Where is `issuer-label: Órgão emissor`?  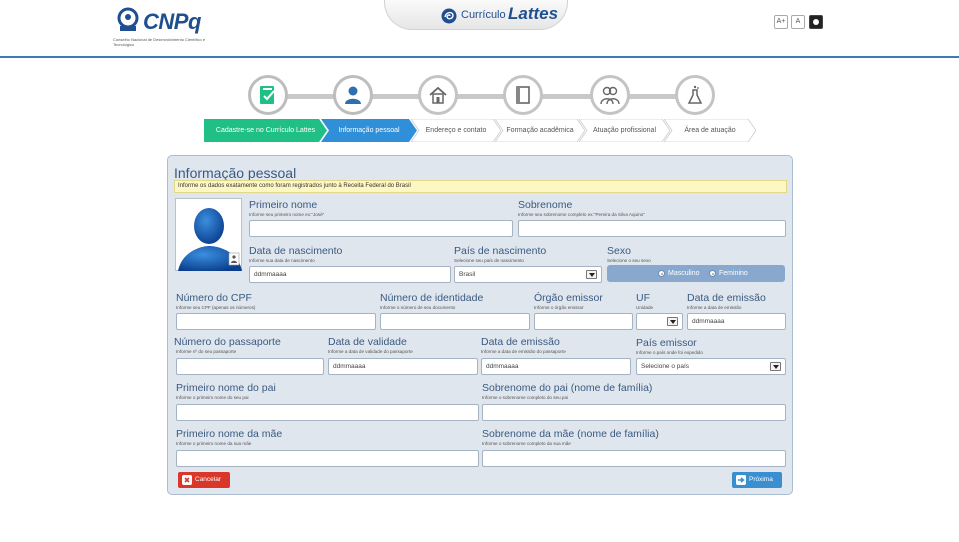
issuer-label: Órgão emissor is located at coordinates (568, 298).